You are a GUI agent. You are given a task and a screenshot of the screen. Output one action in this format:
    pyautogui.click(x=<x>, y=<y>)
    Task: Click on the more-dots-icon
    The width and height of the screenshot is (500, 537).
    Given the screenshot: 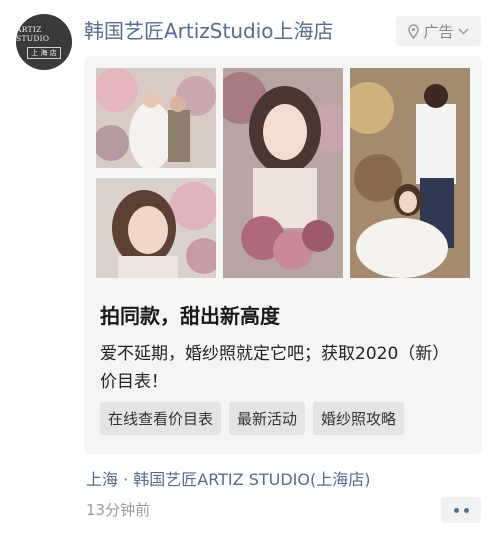 What is the action you would take?
    pyautogui.click(x=461, y=510)
    